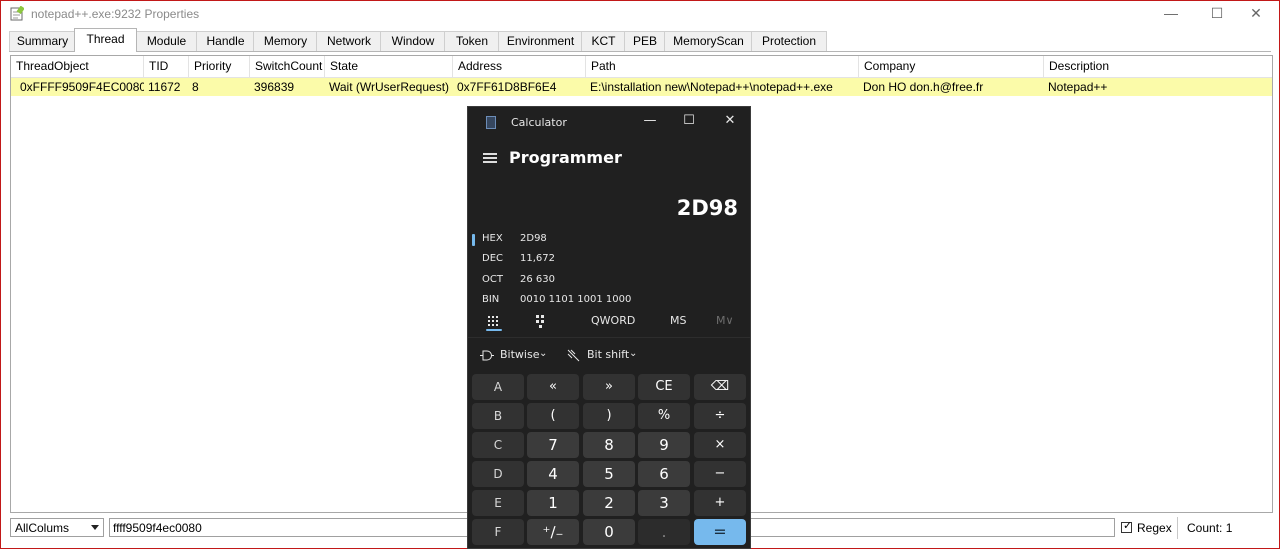 The image size is (1280, 549). Describe the element at coordinates (725, 320) in the screenshot. I see `memory-recall-button: M∨` at that location.